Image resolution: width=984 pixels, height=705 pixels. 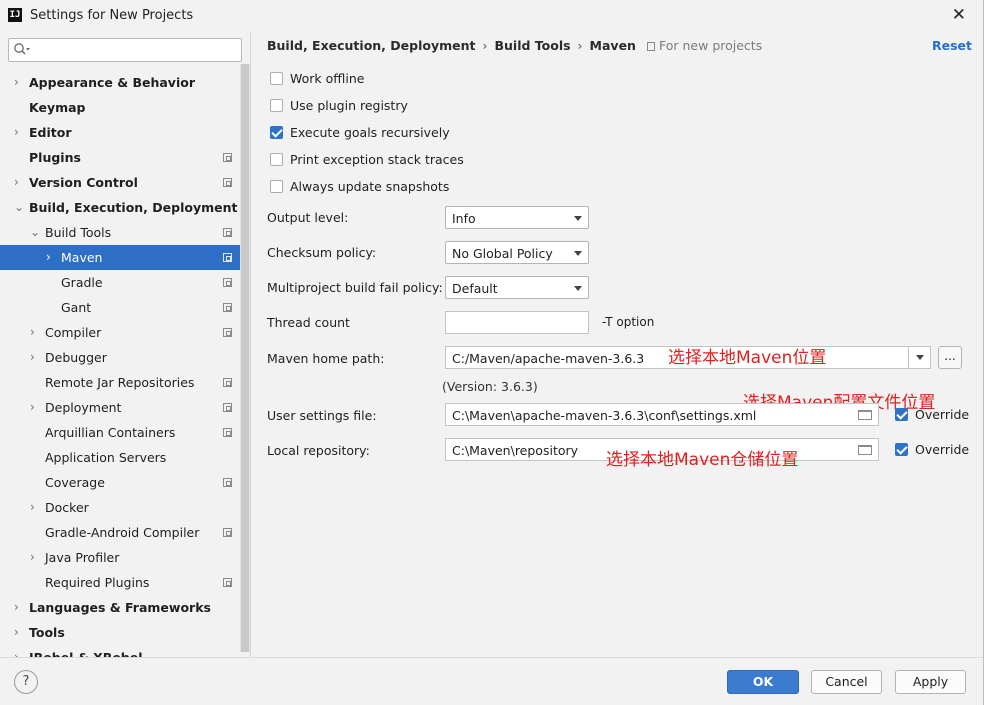 What do you see at coordinates (26, 682) in the screenshot?
I see `help-icon: ?` at bounding box center [26, 682].